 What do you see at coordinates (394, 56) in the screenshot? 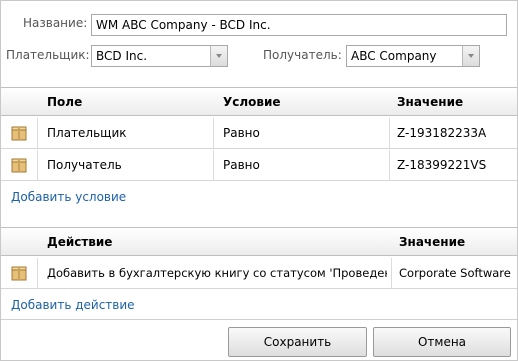
I see `recipient-select-value: ABC Company` at bounding box center [394, 56].